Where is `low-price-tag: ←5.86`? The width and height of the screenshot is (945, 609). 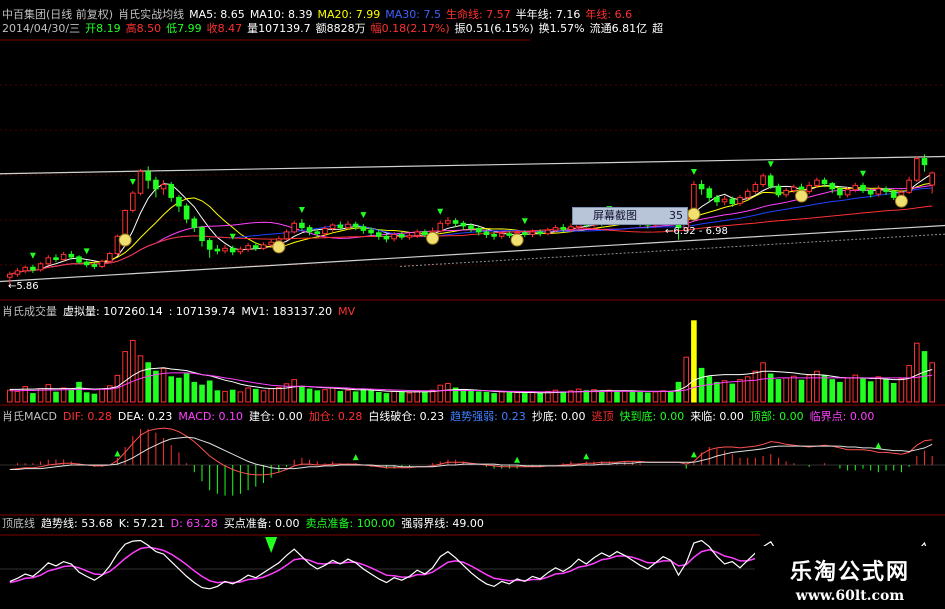
low-price-tag: ←5.86 is located at coordinates (23, 286).